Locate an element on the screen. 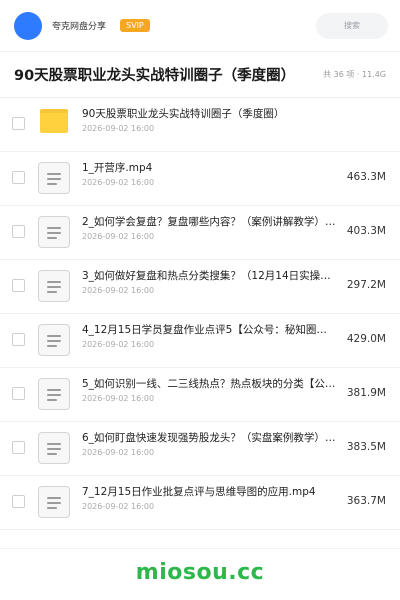 This screenshot has height=600, width=400. item-size: 403.3M is located at coordinates (366, 231).